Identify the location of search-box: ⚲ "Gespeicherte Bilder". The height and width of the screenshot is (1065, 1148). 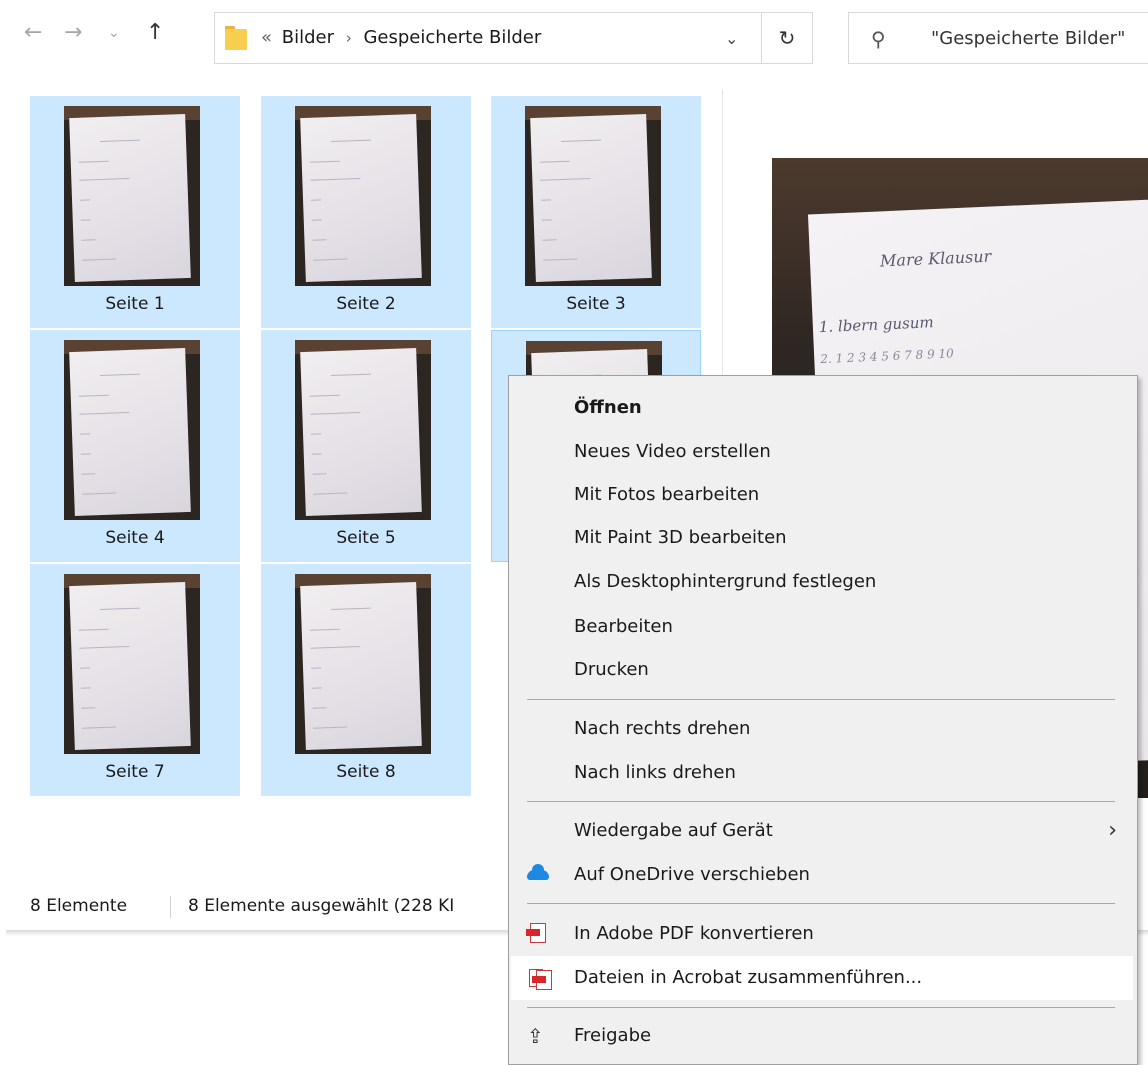
(998, 38).